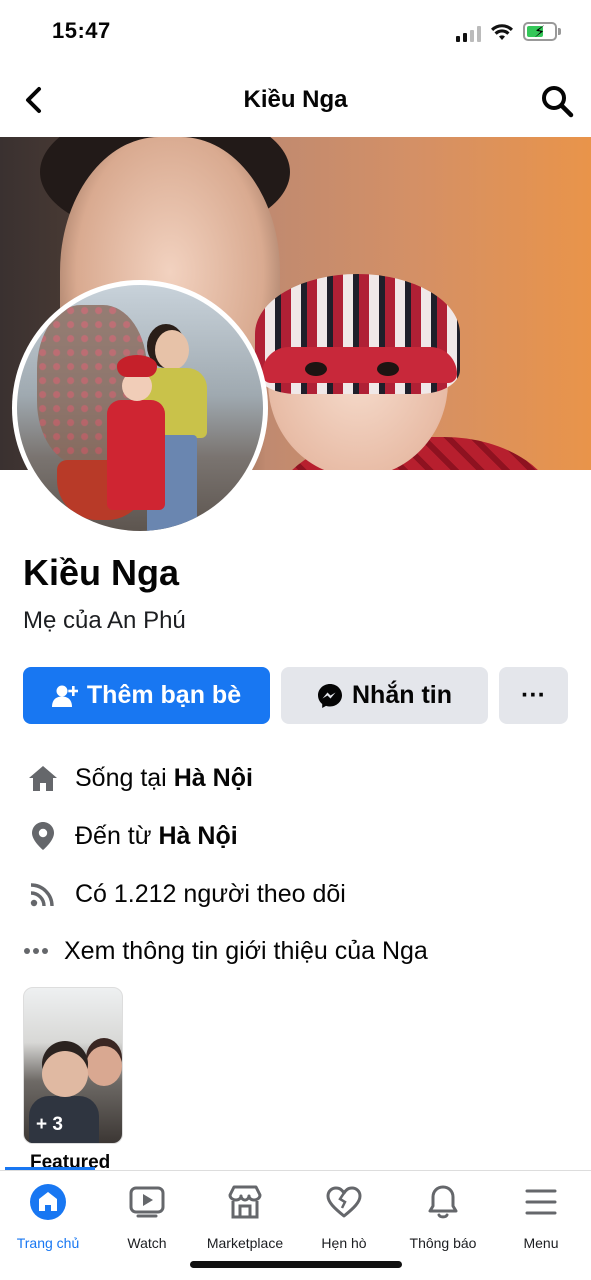  What do you see at coordinates (245, 1243) in the screenshot?
I see `tab-label: Marketplace` at bounding box center [245, 1243].